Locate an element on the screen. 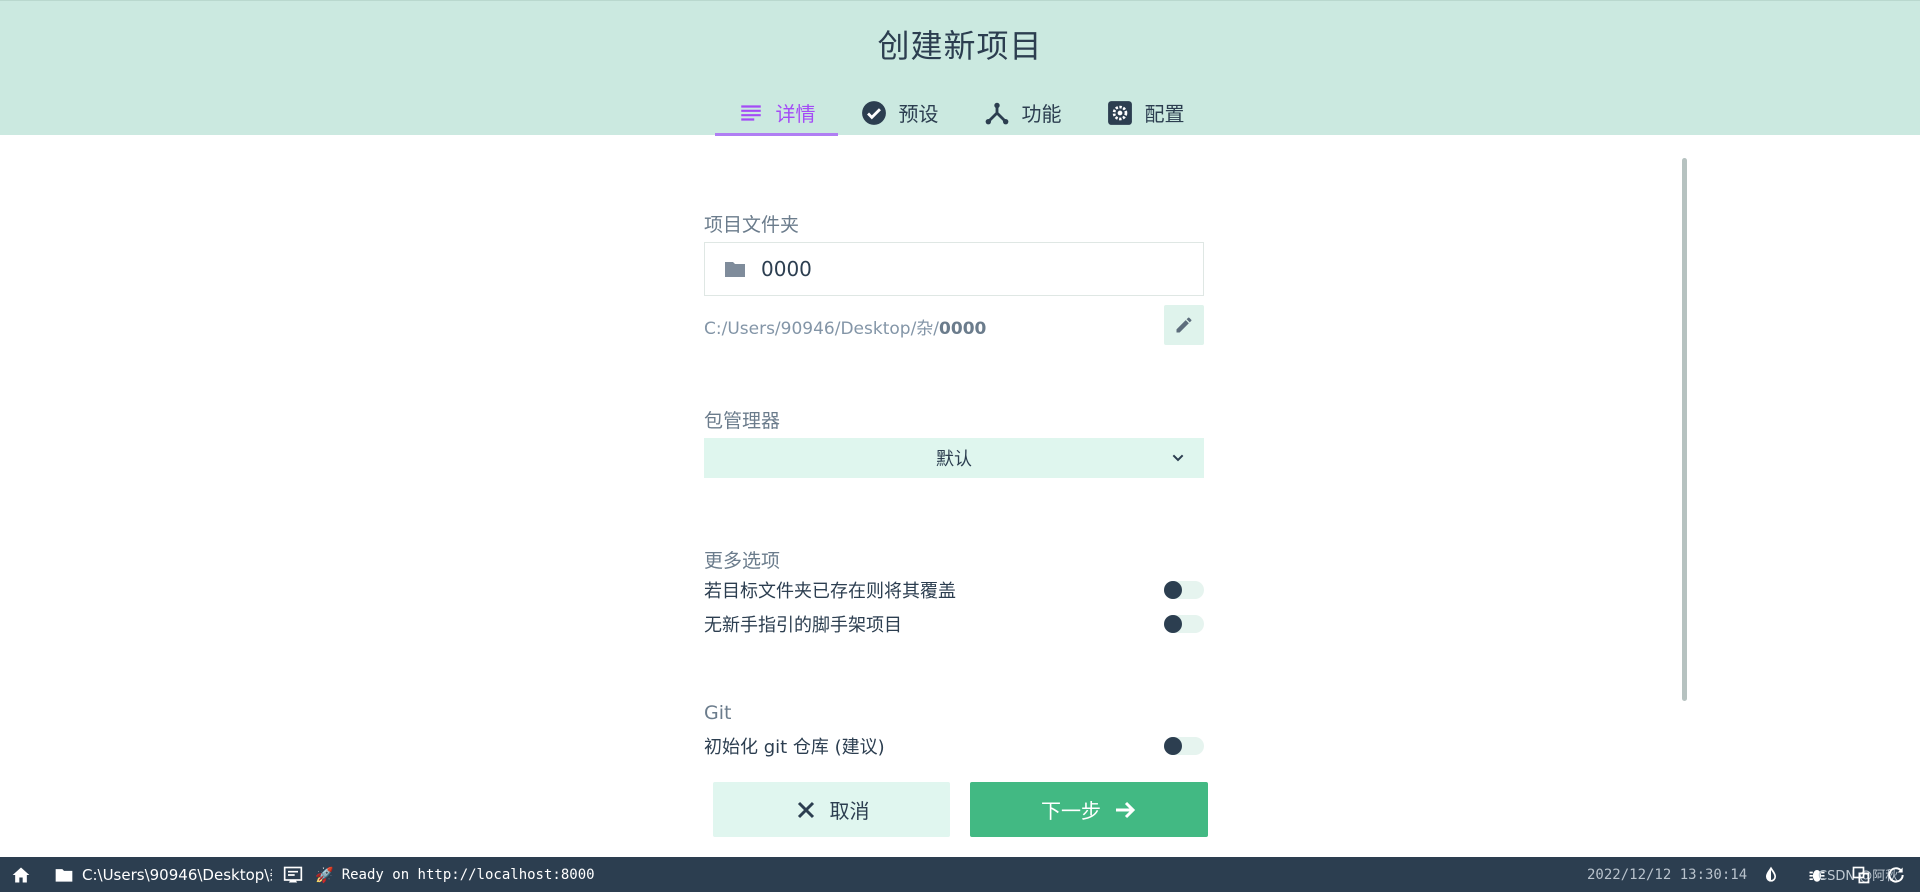 Image resolution: width=1920 pixels, height=892 pixels. tab-label: 配置 is located at coordinates (1164, 114).